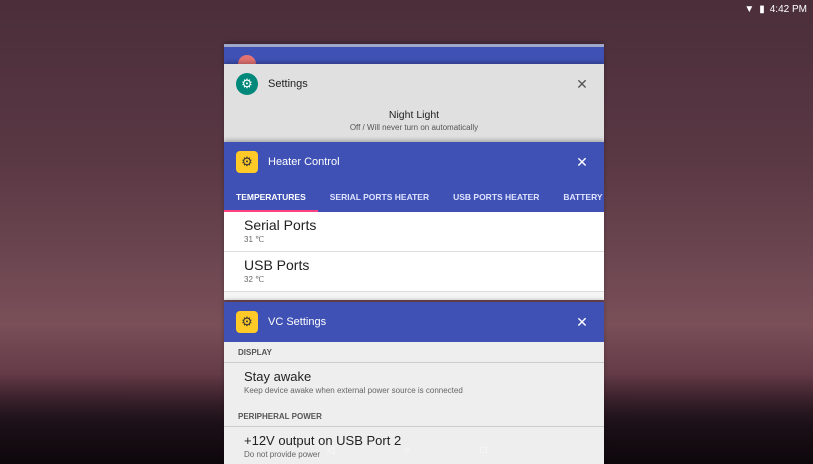 The height and width of the screenshot is (464, 813). What do you see at coordinates (247, 84) in the screenshot?
I see `gear-icon: ⚙` at bounding box center [247, 84].